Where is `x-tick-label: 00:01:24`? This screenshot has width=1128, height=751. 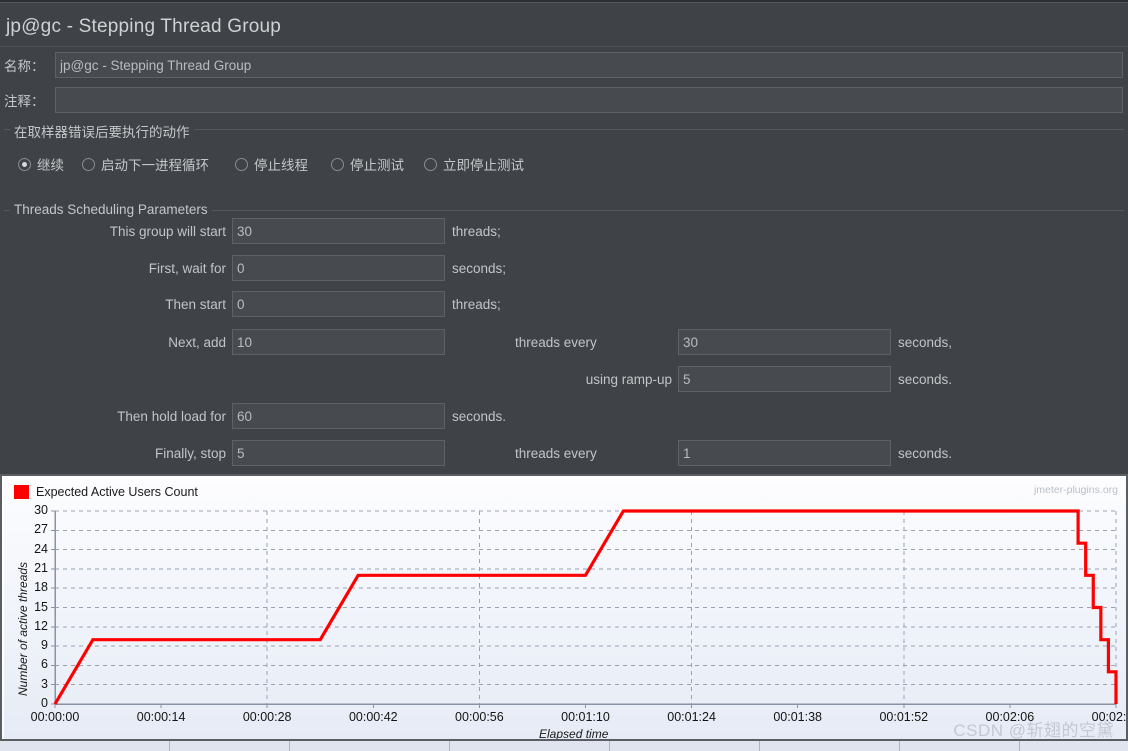
x-tick-label: 00:01:24 is located at coordinates (691, 717).